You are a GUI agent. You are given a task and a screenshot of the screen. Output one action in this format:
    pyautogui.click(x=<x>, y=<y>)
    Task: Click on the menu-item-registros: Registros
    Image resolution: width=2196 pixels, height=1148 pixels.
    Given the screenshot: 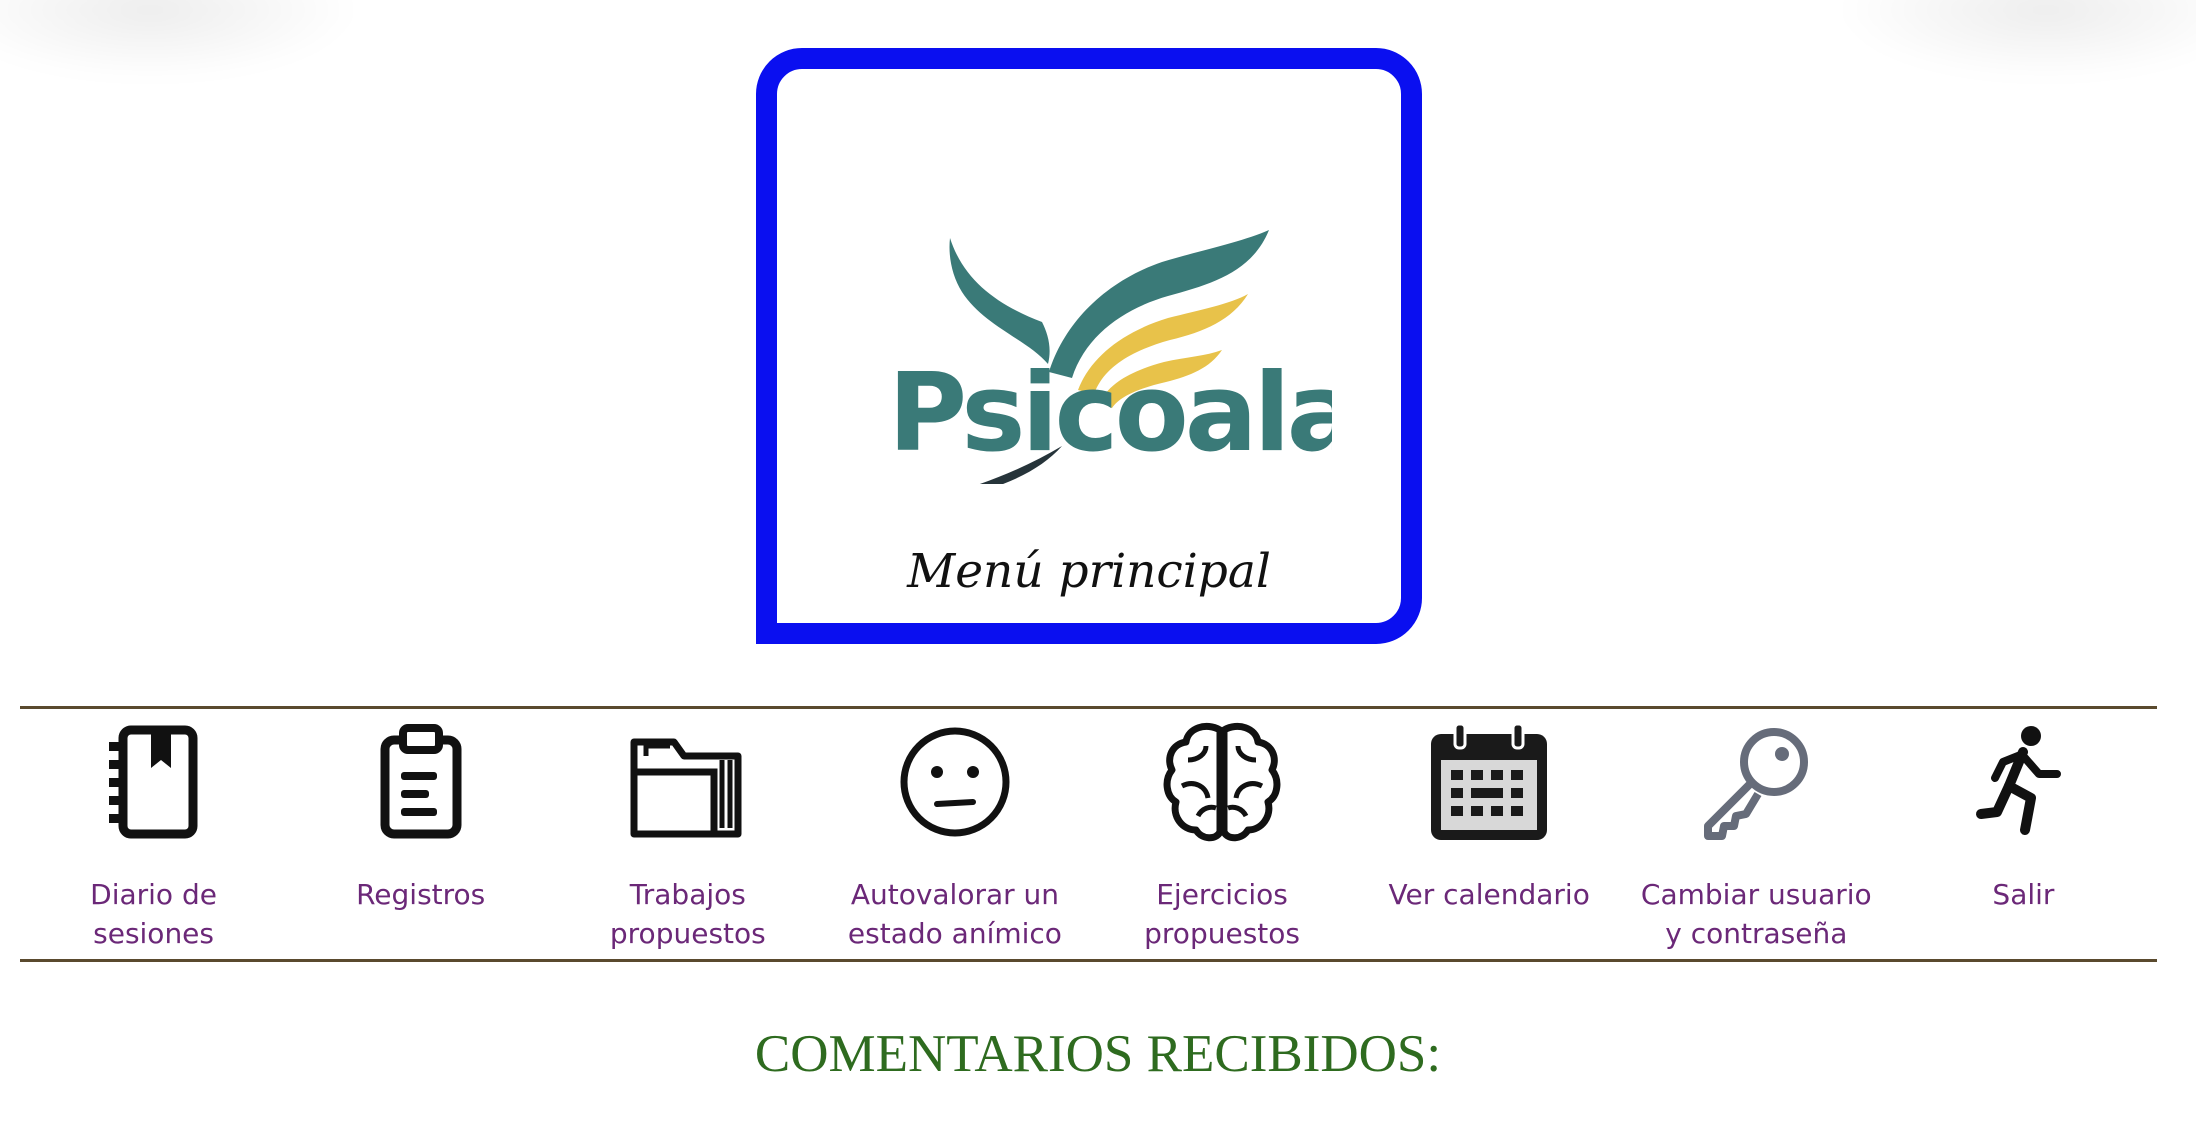 What is the action you would take?
    pyautogui.click(x=420, y=834)
    